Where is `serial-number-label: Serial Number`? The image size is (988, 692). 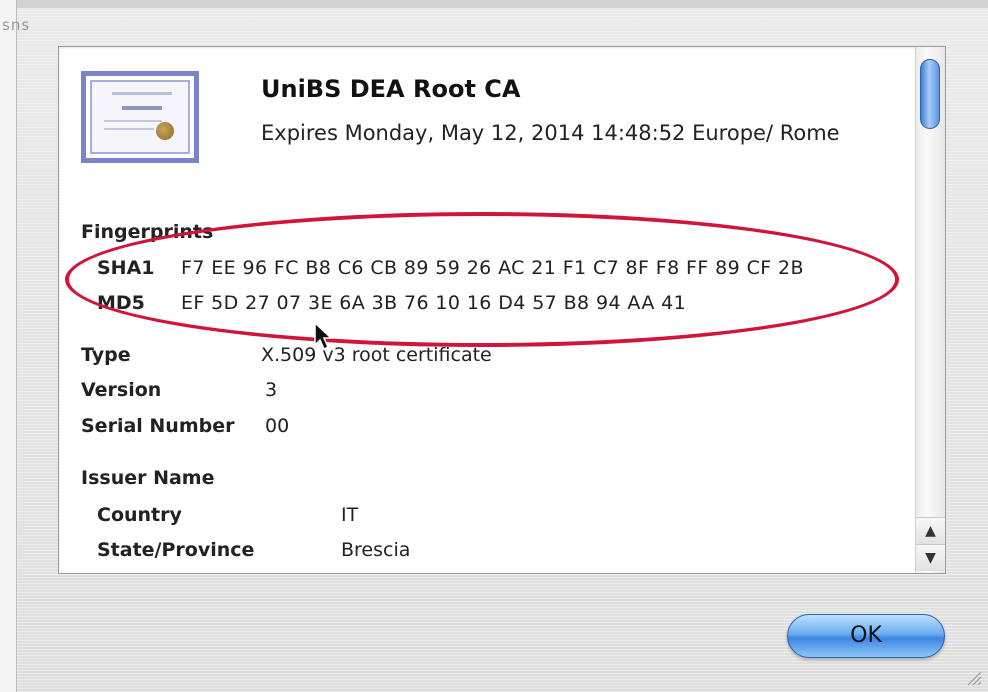
serial-number-label: Serial Number is located at coordinates (158, 426).